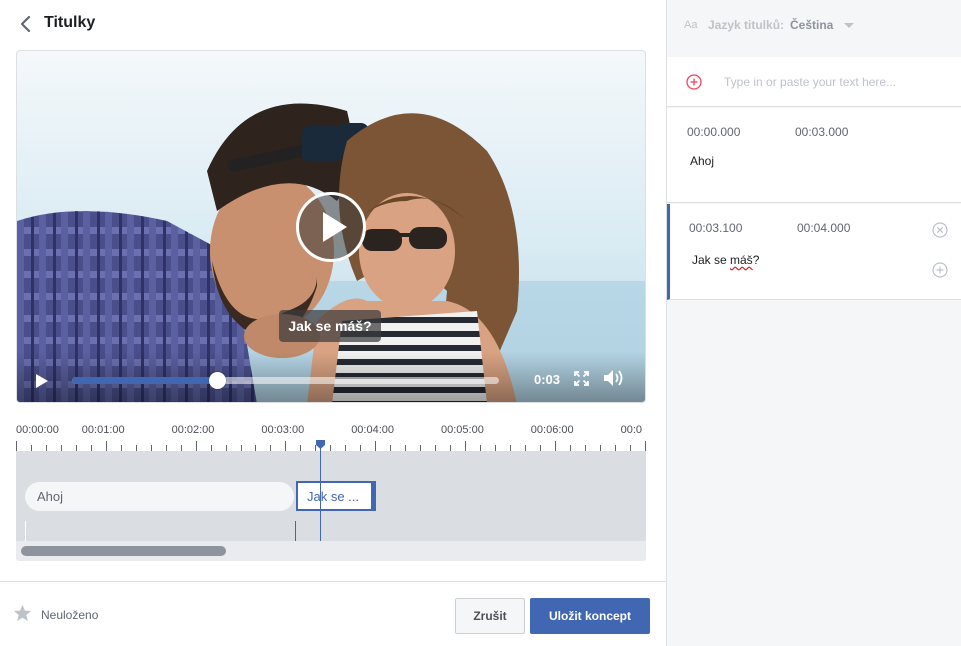  What do you see at coordinates (123, 551) in the screenshot?
I see `scrollbar-thumb` at bounding box center [123, 551].